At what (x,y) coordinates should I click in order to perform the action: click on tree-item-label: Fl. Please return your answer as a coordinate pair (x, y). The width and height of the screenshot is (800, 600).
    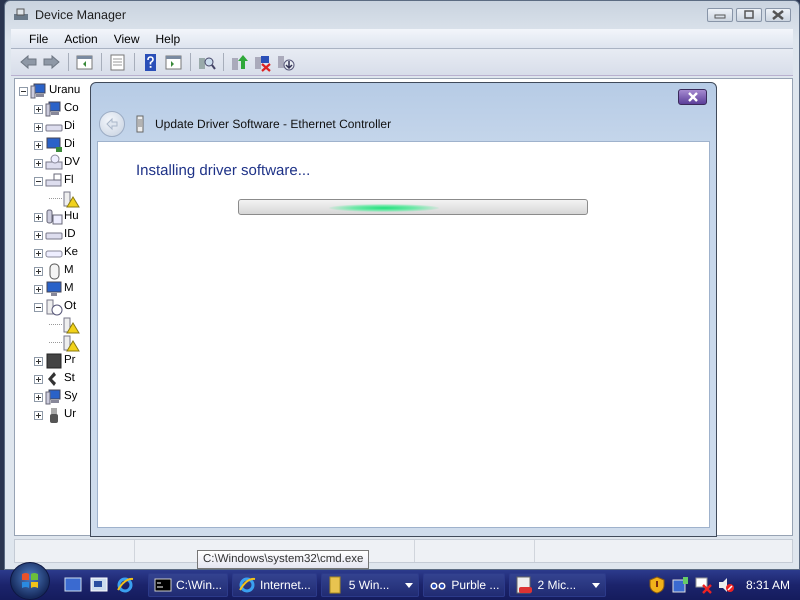
    Looking at the image, I should click on (69, 181).